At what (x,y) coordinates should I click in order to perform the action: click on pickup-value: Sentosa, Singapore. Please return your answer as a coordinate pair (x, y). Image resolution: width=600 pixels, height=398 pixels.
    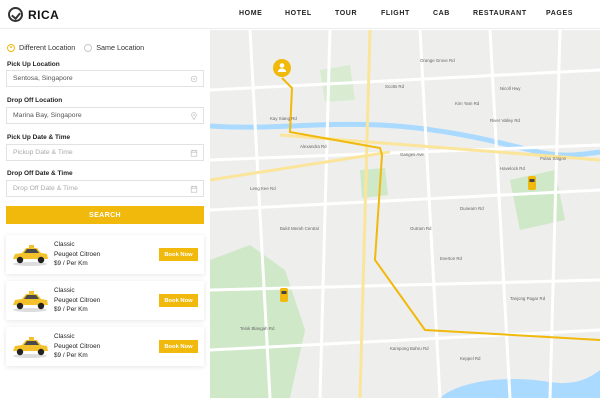
    Looking at the image, I should click on (43, 78).